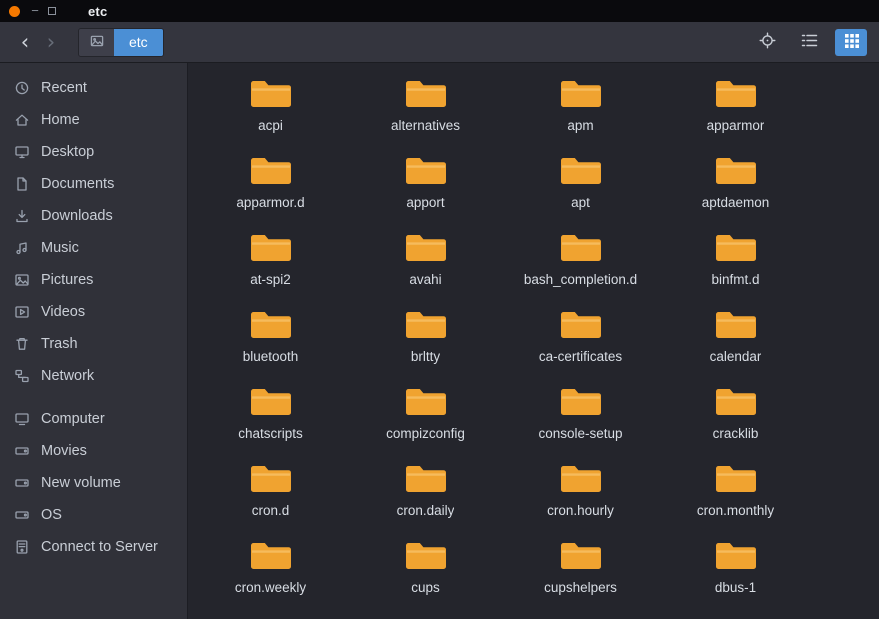  I want to click on folder-label: cron.daily, so click(425, 510).